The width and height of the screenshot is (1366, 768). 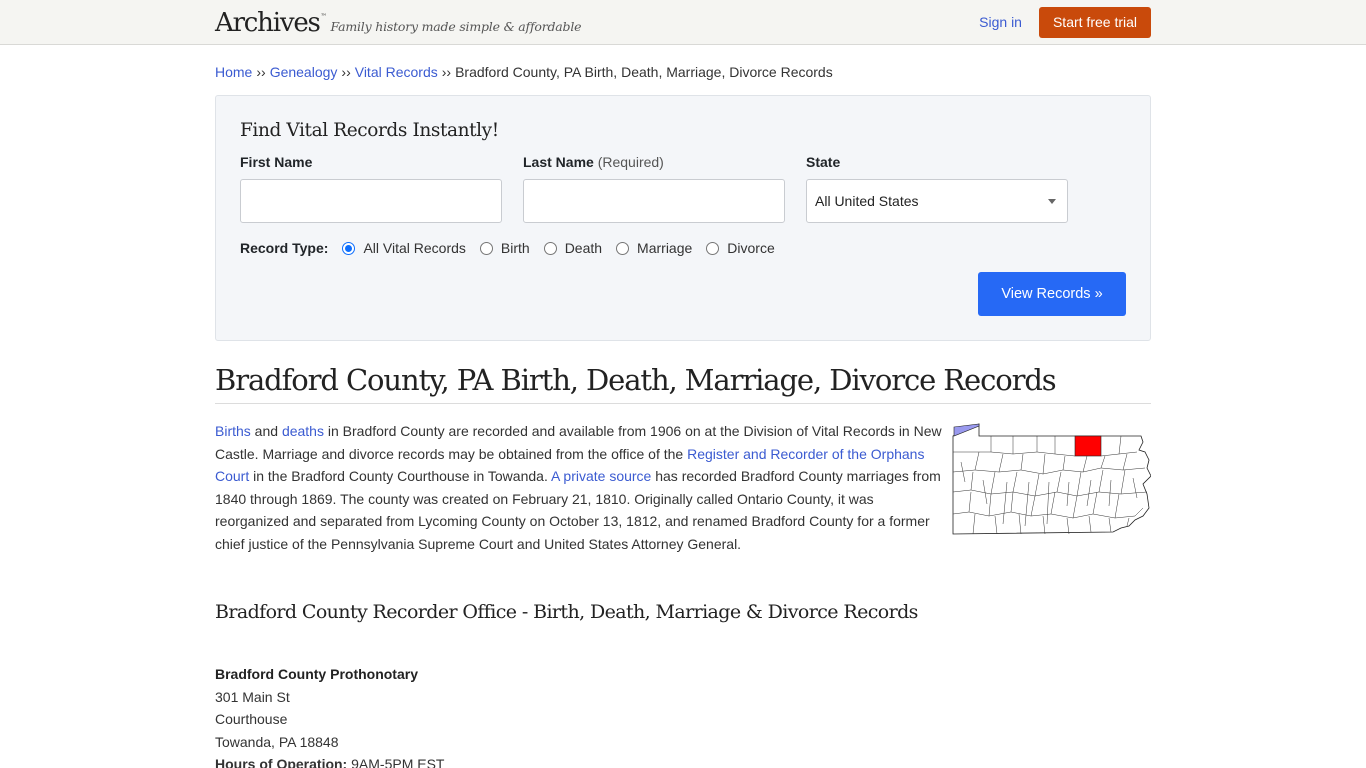 I want to click on deaths-link: deaths, so click(x=303, y=431).